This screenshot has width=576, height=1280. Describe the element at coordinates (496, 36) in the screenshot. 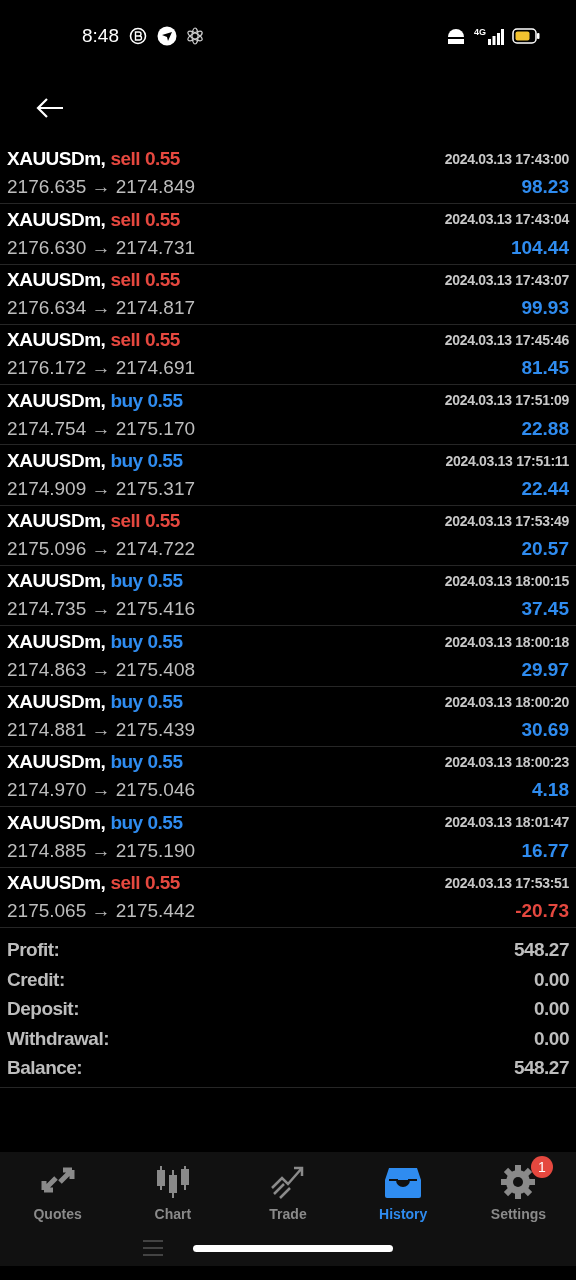

I see `signal-icon` at that location.